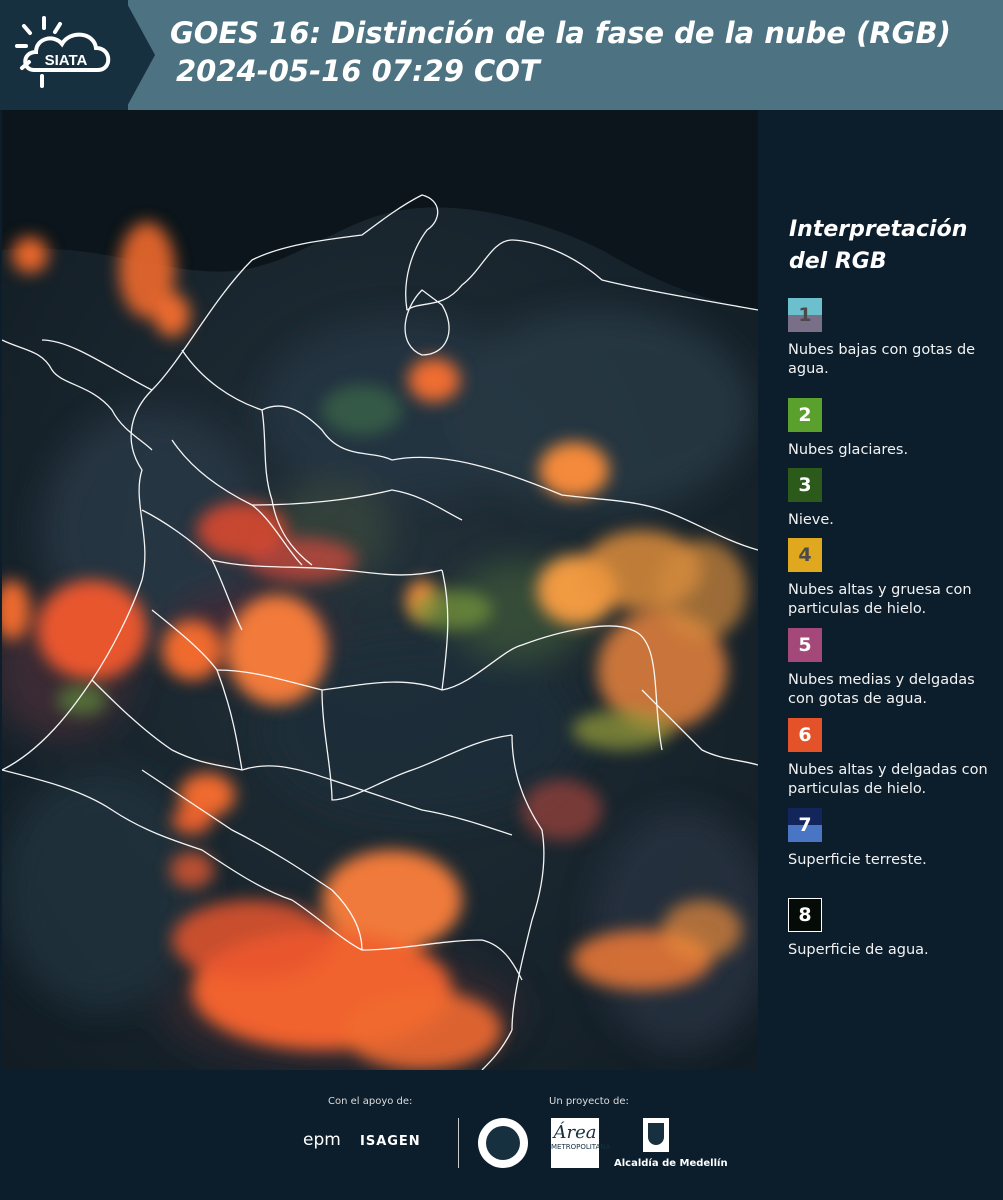 The width and height of the screenshot is (1003, 1200). What do you see at coordinates (858, 950) in the screenshot?
I see `legend-label: Superficie de agua.` at bounding box center [858, 950].